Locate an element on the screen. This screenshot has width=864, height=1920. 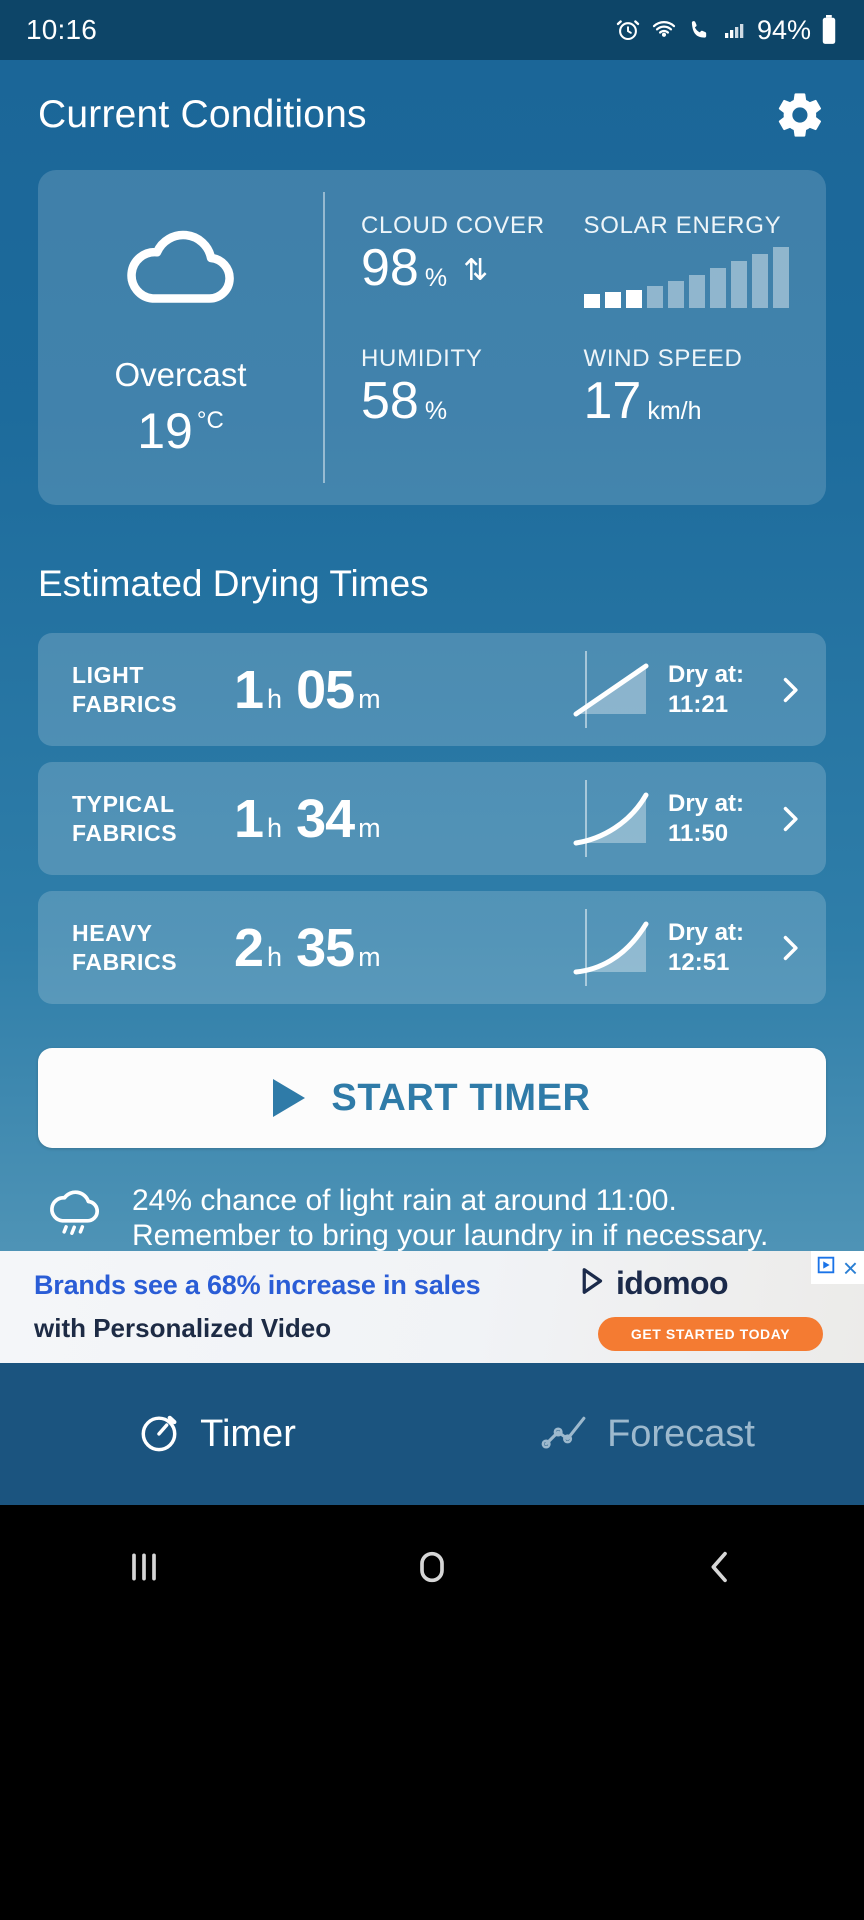
ad-brand-name: idomoo is located at coordinates (672, 1283).